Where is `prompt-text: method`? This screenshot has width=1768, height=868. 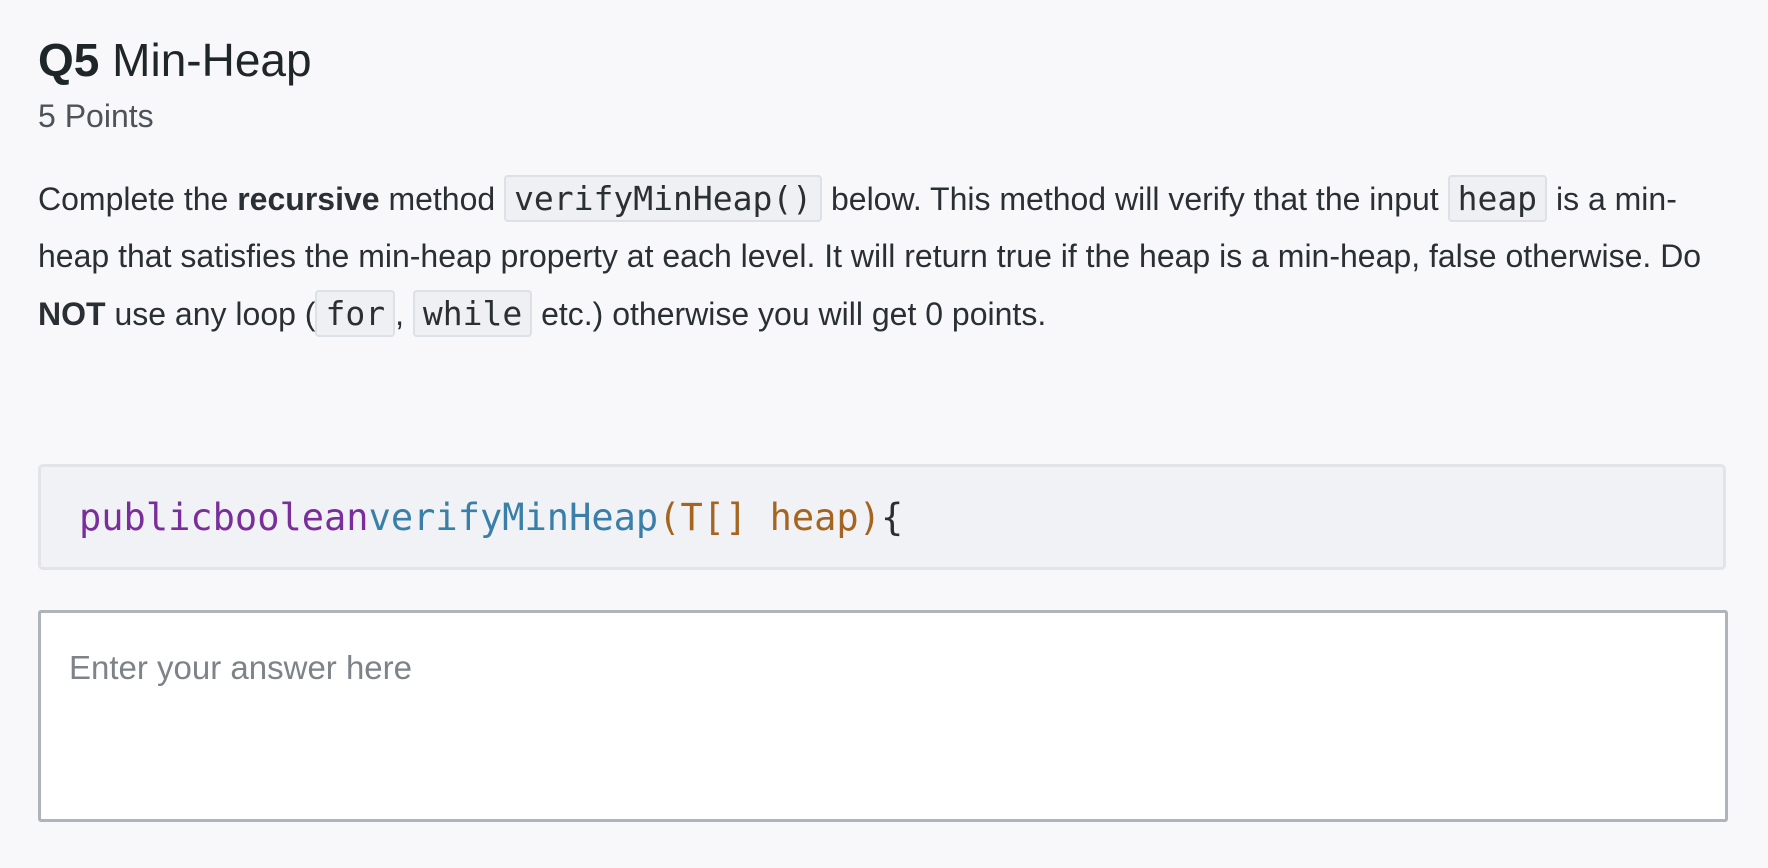 prompt-text: method is located at coordinates (442, 199).